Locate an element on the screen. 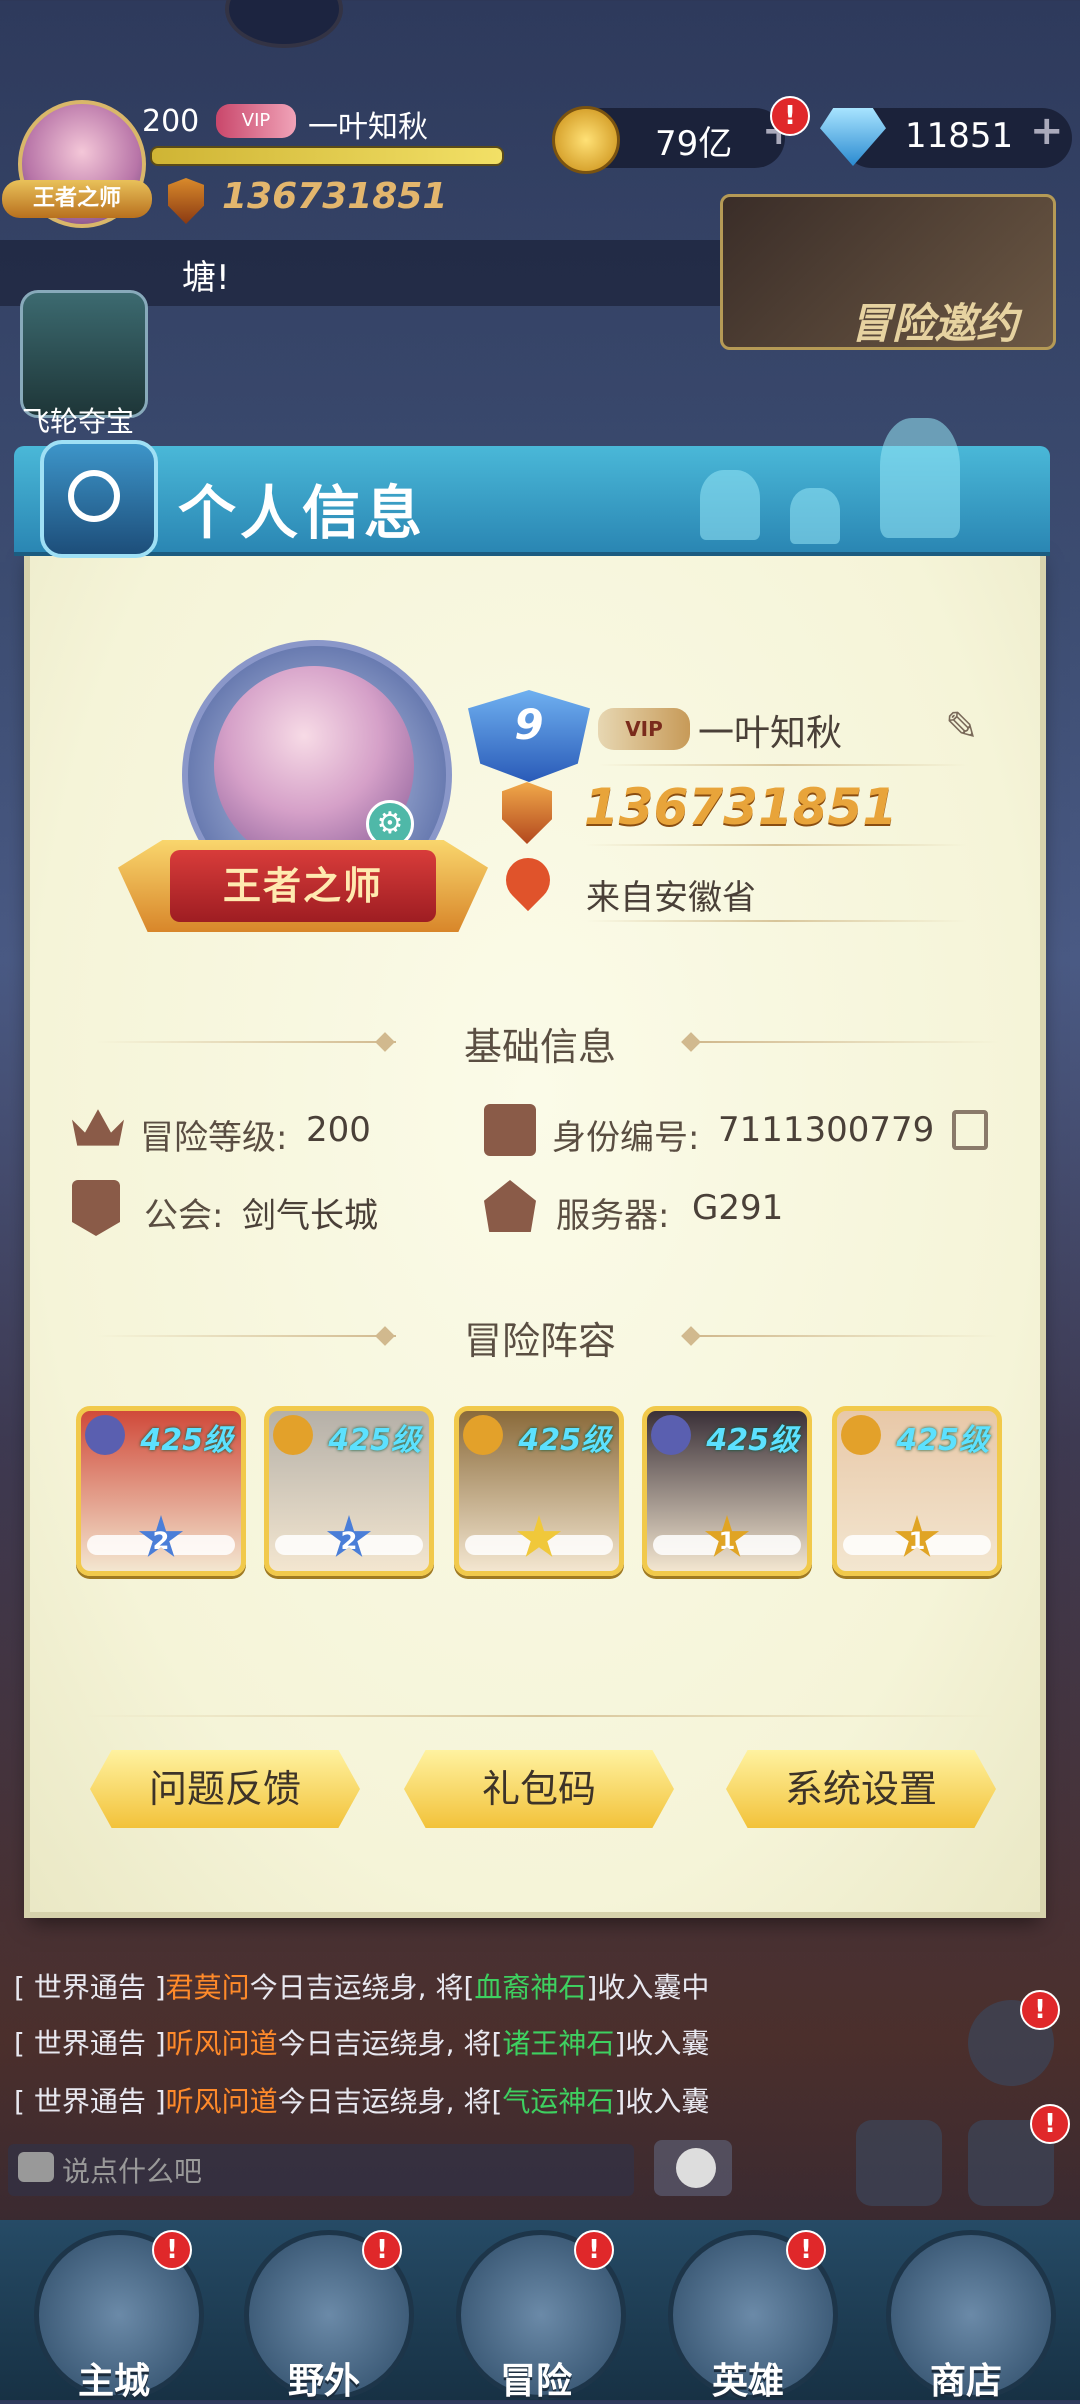  nav-wild-label: 野外 is located at coordinates (323, 2381).